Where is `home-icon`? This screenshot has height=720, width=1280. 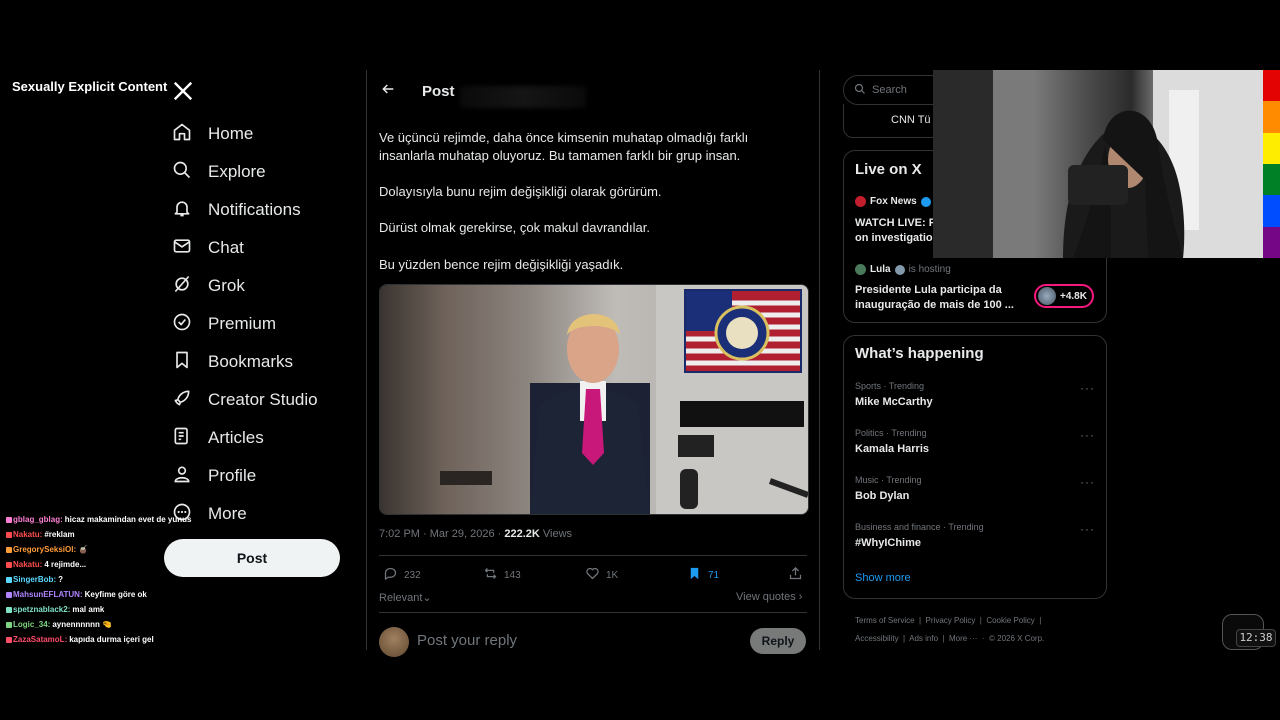 home-icon is located at coordinates (182, 134).